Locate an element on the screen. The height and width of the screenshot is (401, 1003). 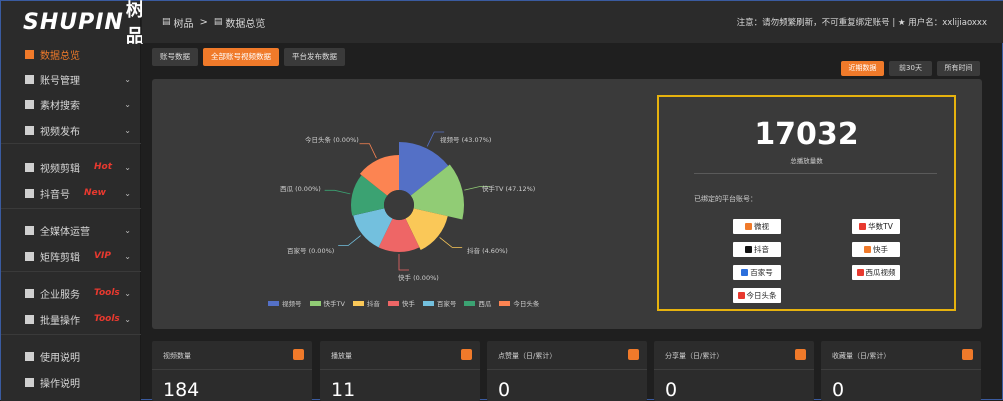
baijiahao-icon is located at coordinates (745, 272).